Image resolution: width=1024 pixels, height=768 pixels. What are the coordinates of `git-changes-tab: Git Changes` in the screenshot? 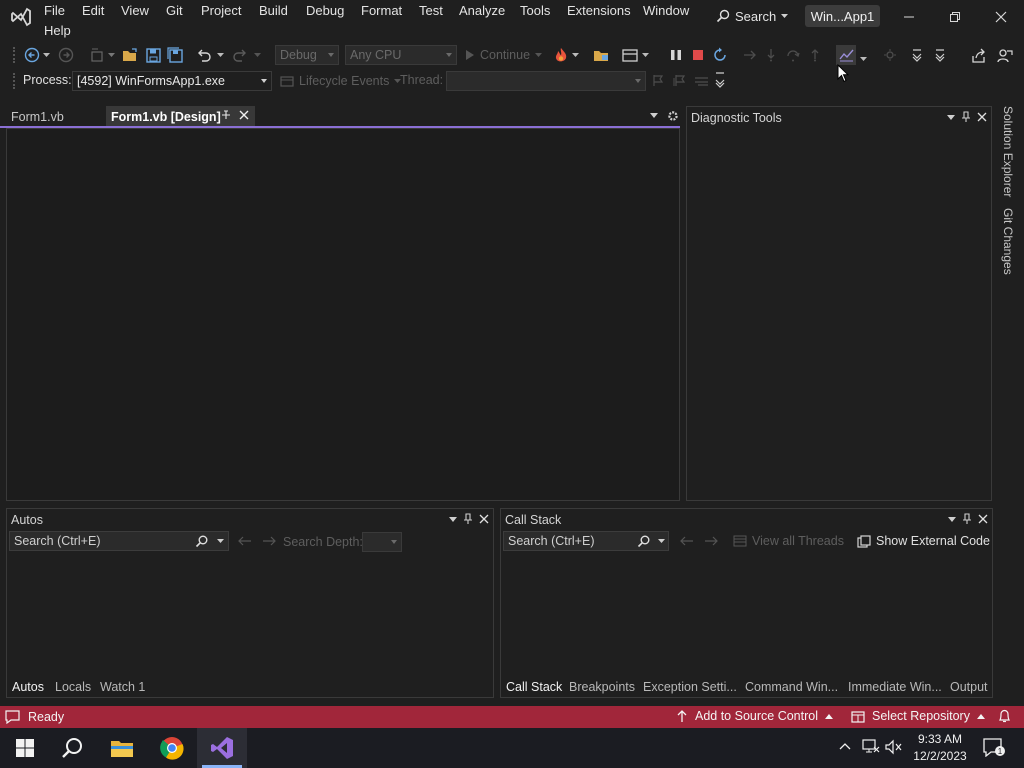 It's located at (1008, 241).